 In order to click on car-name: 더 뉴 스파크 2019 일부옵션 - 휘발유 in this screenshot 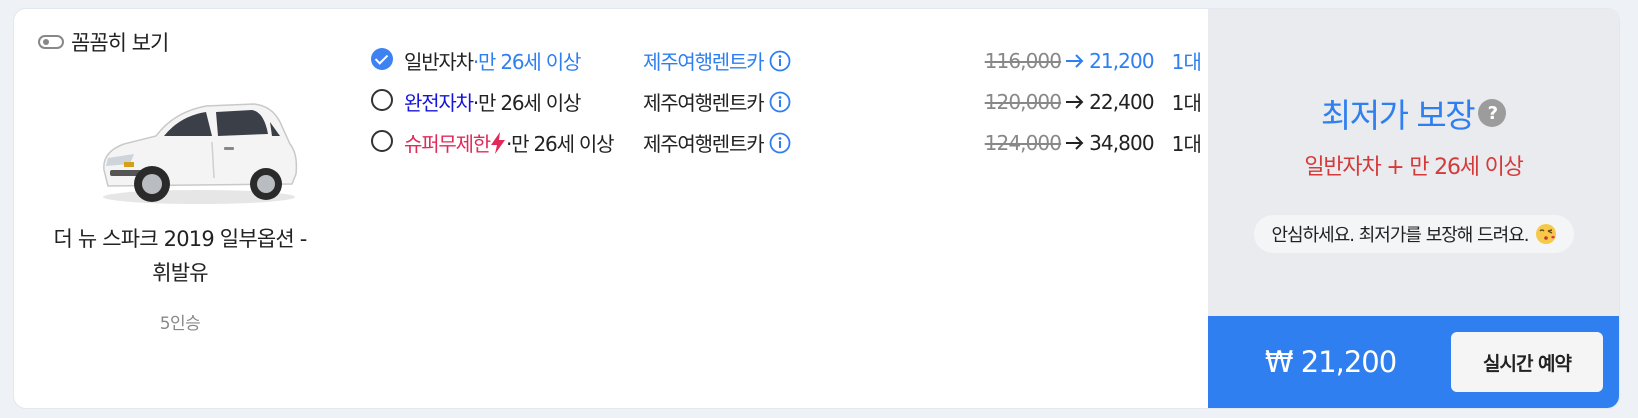, I will do `click(180, 256)`.